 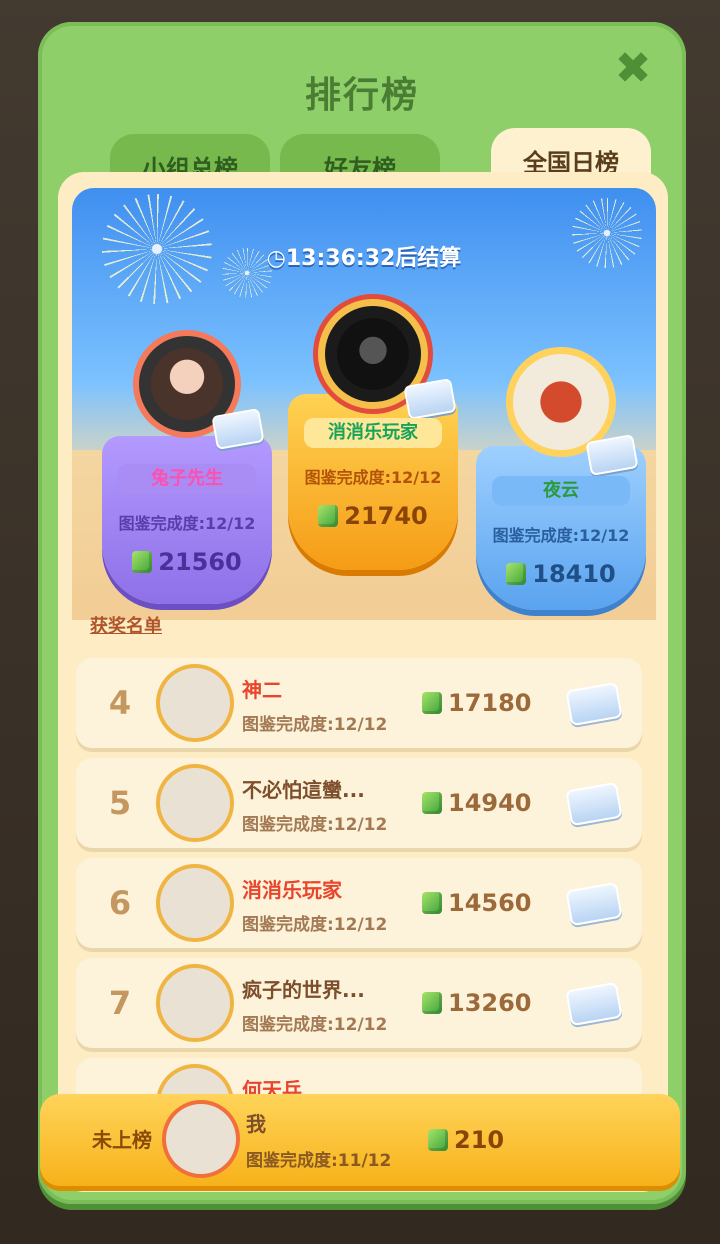 What do you see at coordinates (561, 491) in the screenshot?
I see `player-name: 夜云` at bounding box center [561, 491].